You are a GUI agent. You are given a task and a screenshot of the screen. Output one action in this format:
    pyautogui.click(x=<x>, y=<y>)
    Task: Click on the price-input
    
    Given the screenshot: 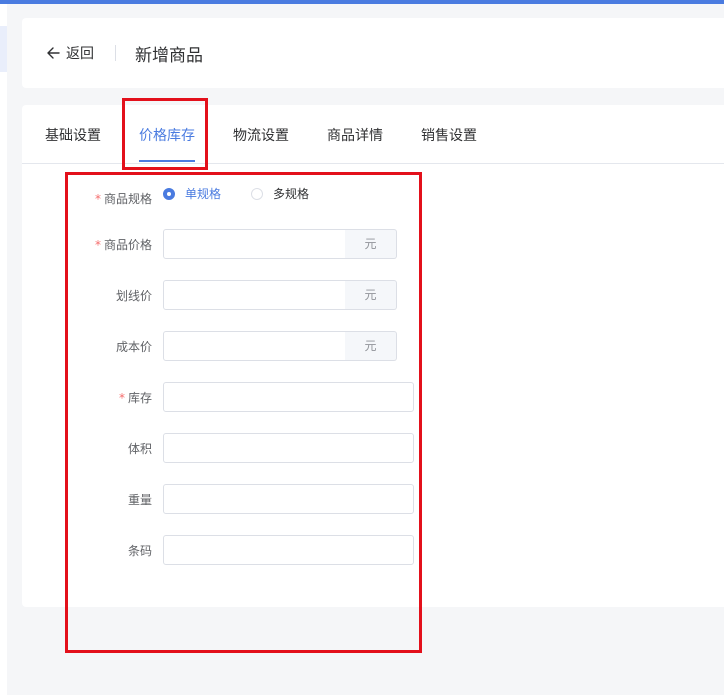 What is the action you would take?
    pyautogui.click(x=262, y=244)
    